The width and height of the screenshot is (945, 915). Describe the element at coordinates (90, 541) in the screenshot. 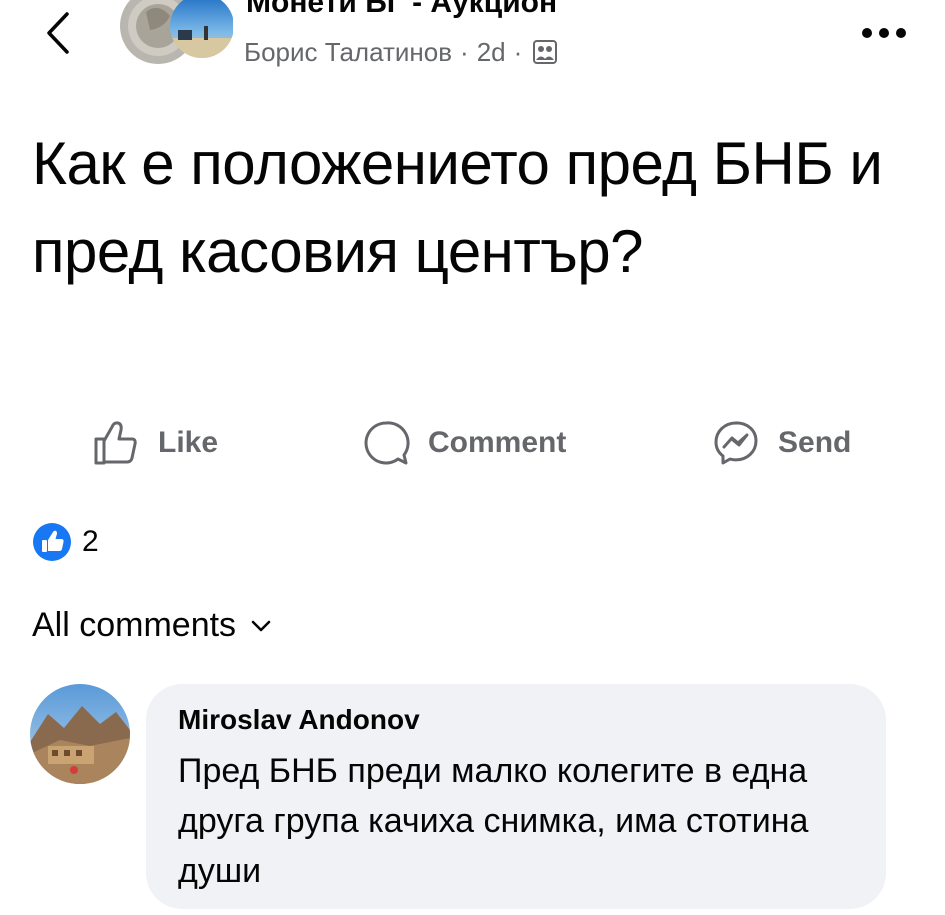

I see `reaction-count: 2` at that location.